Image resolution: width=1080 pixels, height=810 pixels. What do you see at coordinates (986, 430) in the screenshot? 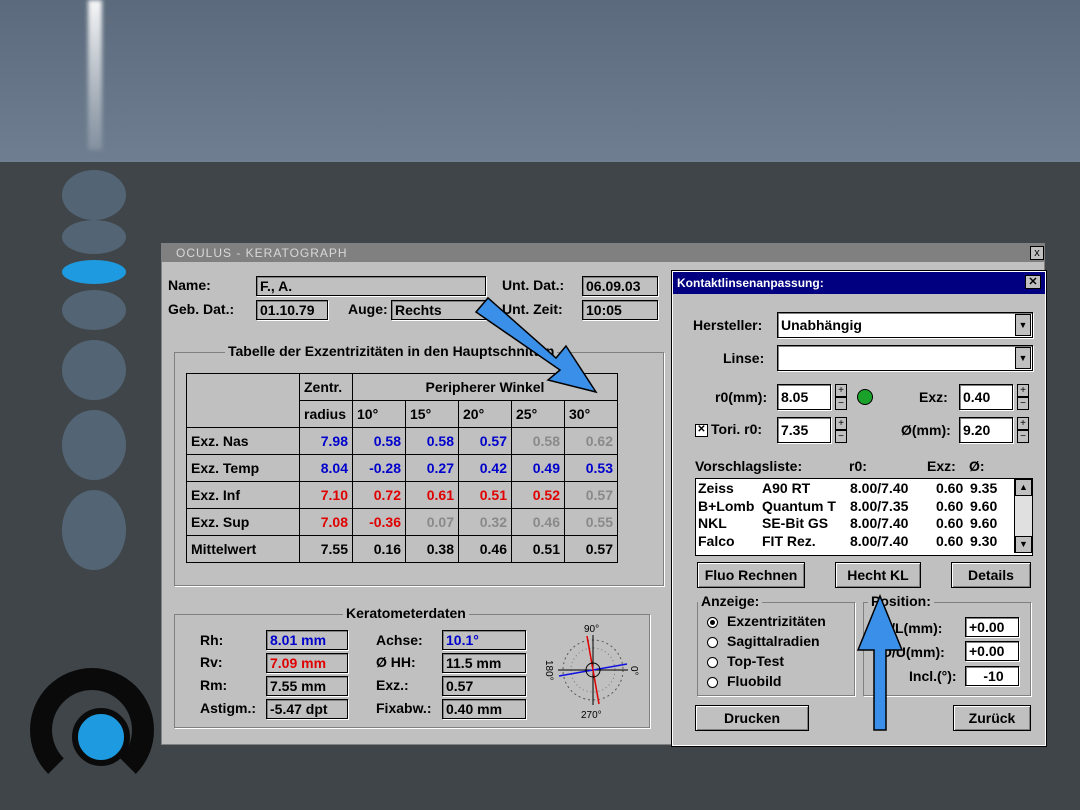
I see `diameter-input: 9.20` at bounding box center [986, 430].